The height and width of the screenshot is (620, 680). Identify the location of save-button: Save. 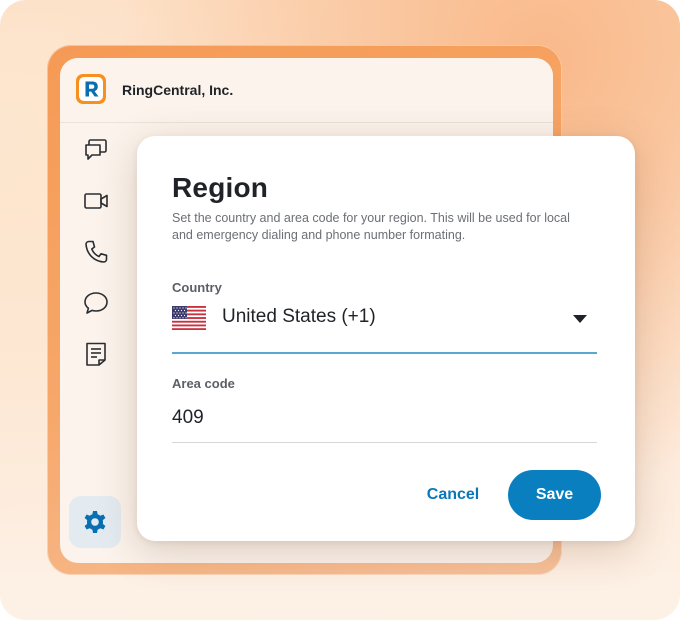
(554, 495).